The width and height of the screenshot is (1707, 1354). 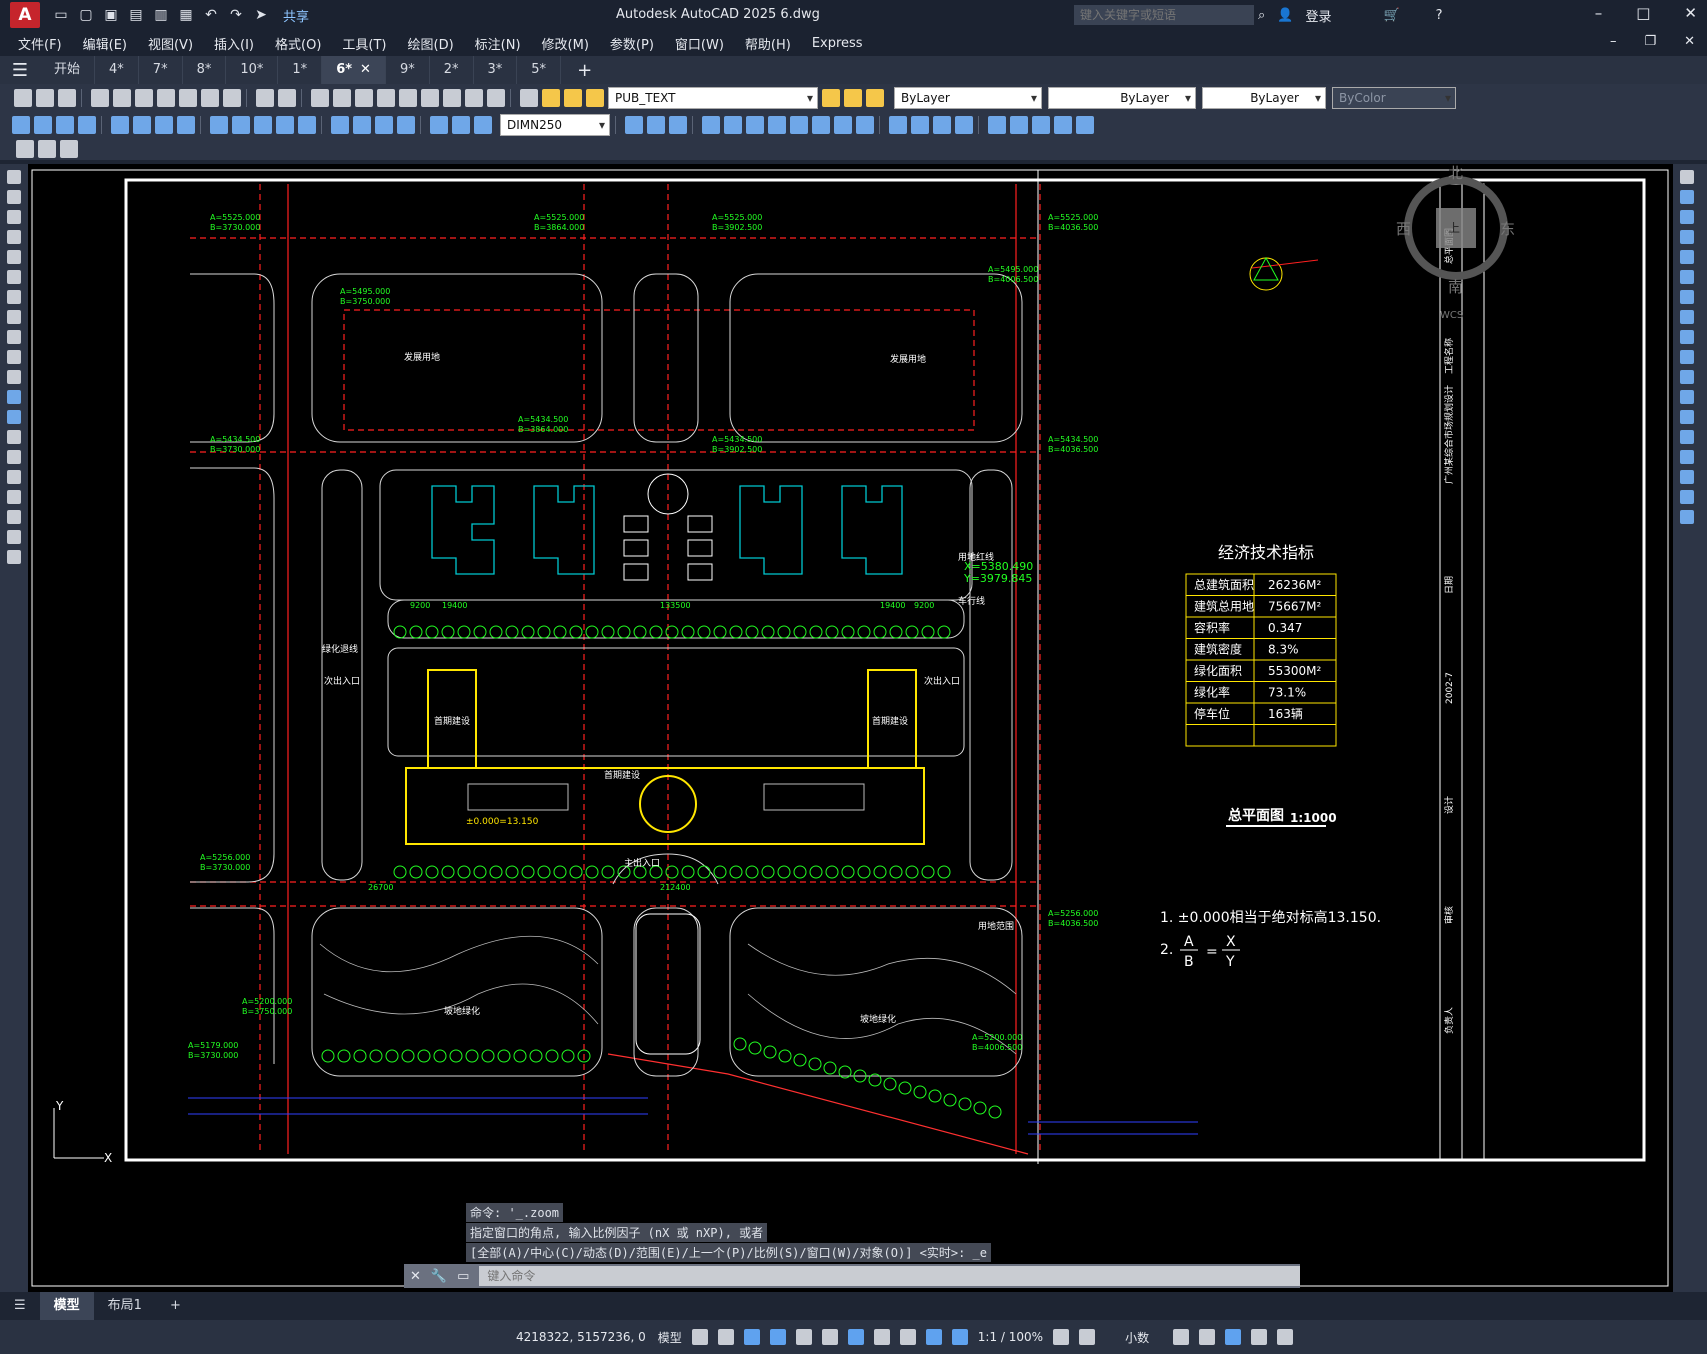 What do you see at coordinates (1164, 15) in the screenshot?
I see `search-input` at bounding box center [1164, 15].